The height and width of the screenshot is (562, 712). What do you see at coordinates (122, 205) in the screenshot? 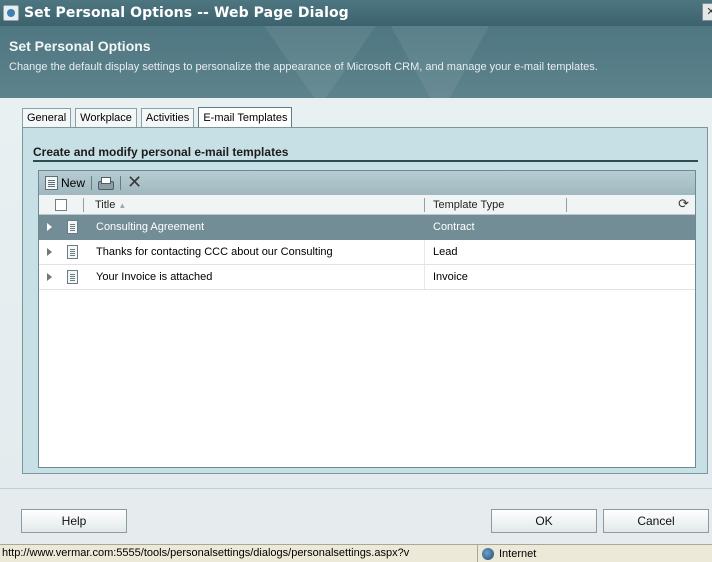
I see `sort-ascending-icon: ▲` at bounding box center [122, 205].